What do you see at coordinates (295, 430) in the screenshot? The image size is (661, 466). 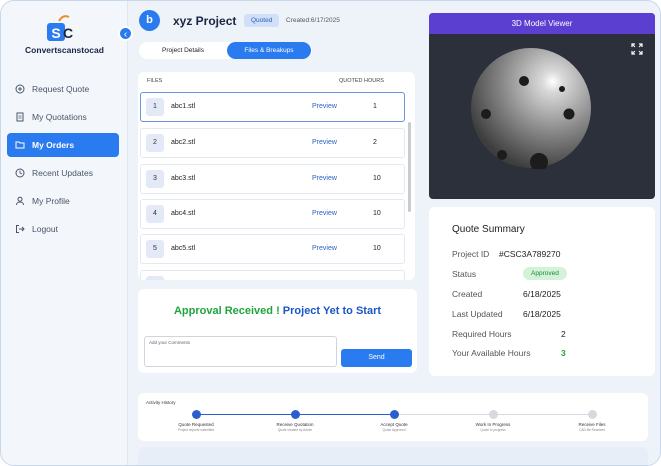 I see `step-sub: Quote created by Admin` at bounding box center [295, 430].